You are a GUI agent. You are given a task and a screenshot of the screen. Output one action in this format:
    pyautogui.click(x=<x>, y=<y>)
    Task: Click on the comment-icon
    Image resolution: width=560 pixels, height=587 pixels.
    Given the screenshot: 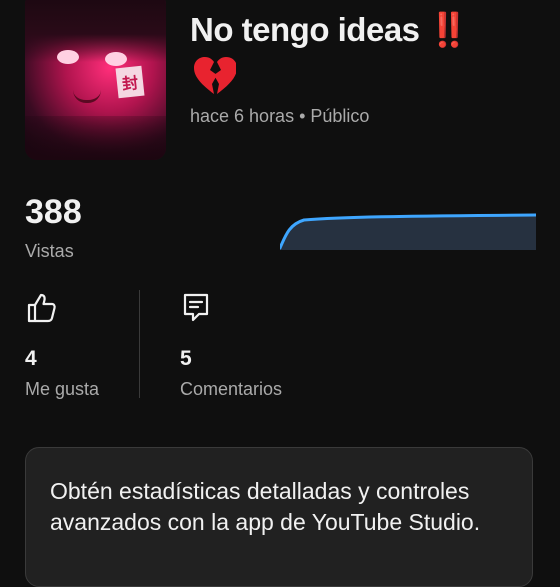 What is the action you would take?
    pyautogui.click(x=196, y=307)
    